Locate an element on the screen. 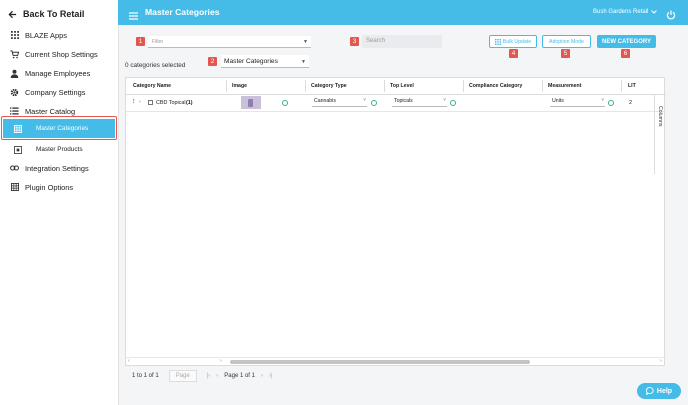 This screenshot has height=405, width=688. store-selector: Bush Gardens Retail is located at coordinates (625, 12).